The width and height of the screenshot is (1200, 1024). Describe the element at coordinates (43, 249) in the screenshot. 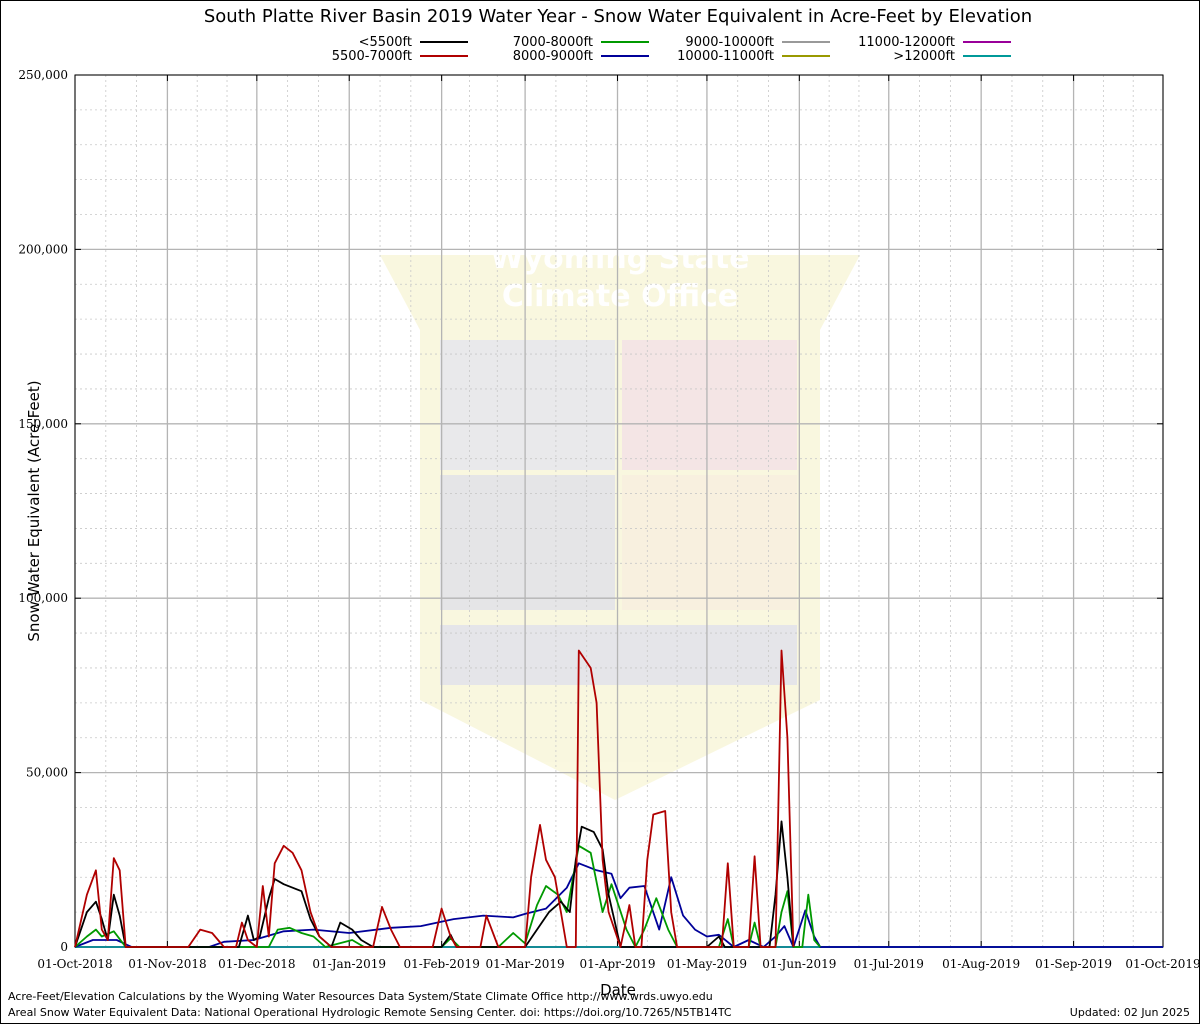

I see `y-tick-label: 200,000` at that location.